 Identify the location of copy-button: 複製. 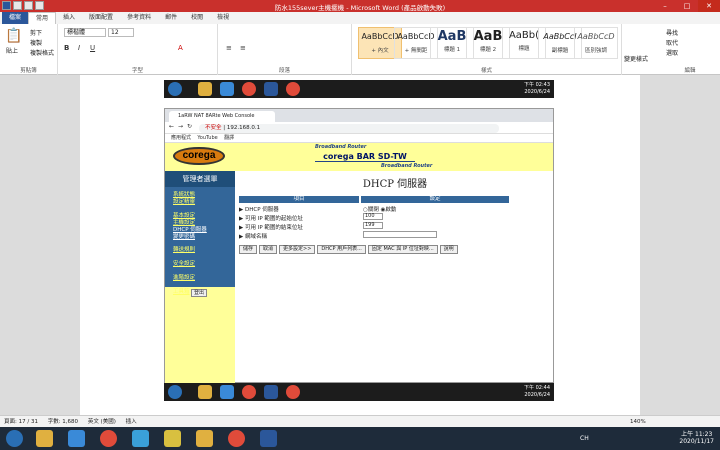
(36, 42).